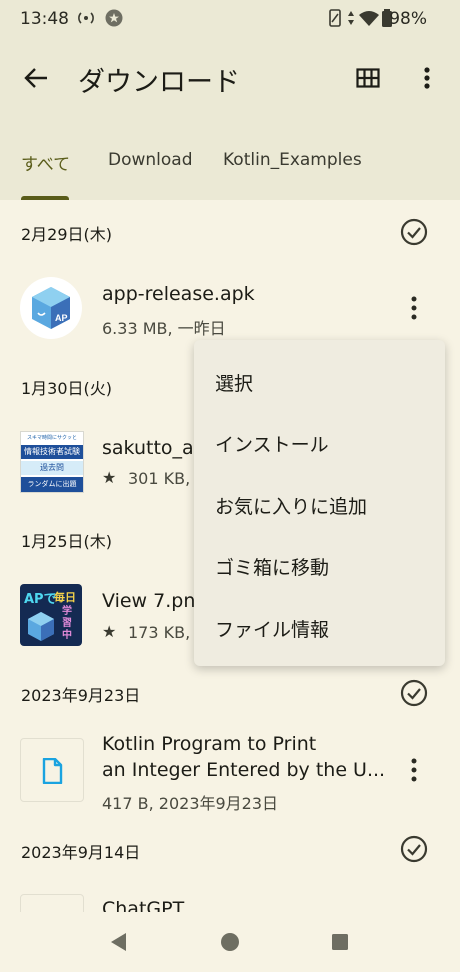 This screenshot has height=972, width=460. Describe the element at coordinates (86, 20) in the screenshot. I see `nfc-icon` at that location.